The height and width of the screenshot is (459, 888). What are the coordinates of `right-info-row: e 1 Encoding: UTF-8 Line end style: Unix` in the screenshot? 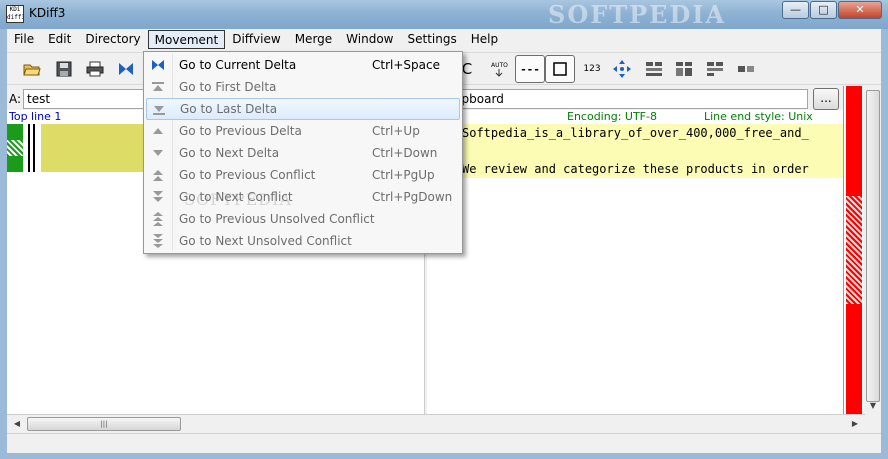 It's located at (635, 117).